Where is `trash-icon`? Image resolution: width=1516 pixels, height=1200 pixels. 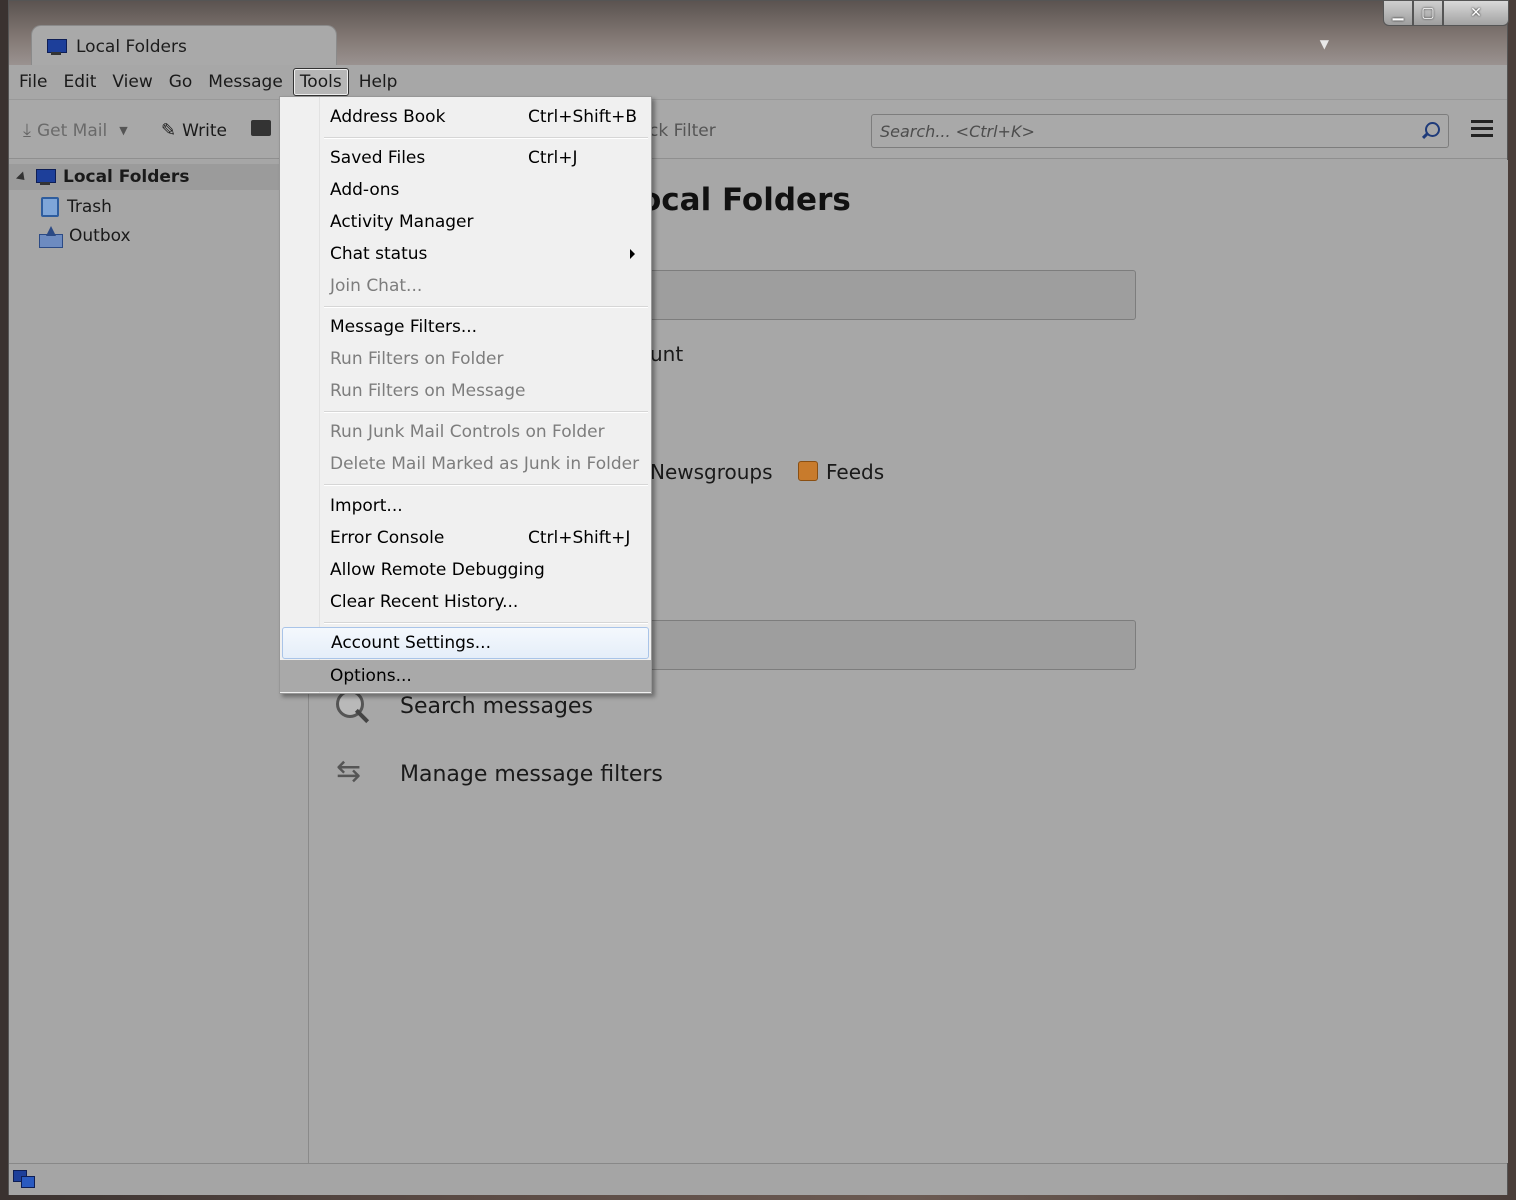
trash-icon is located at coordinates (50, 207).